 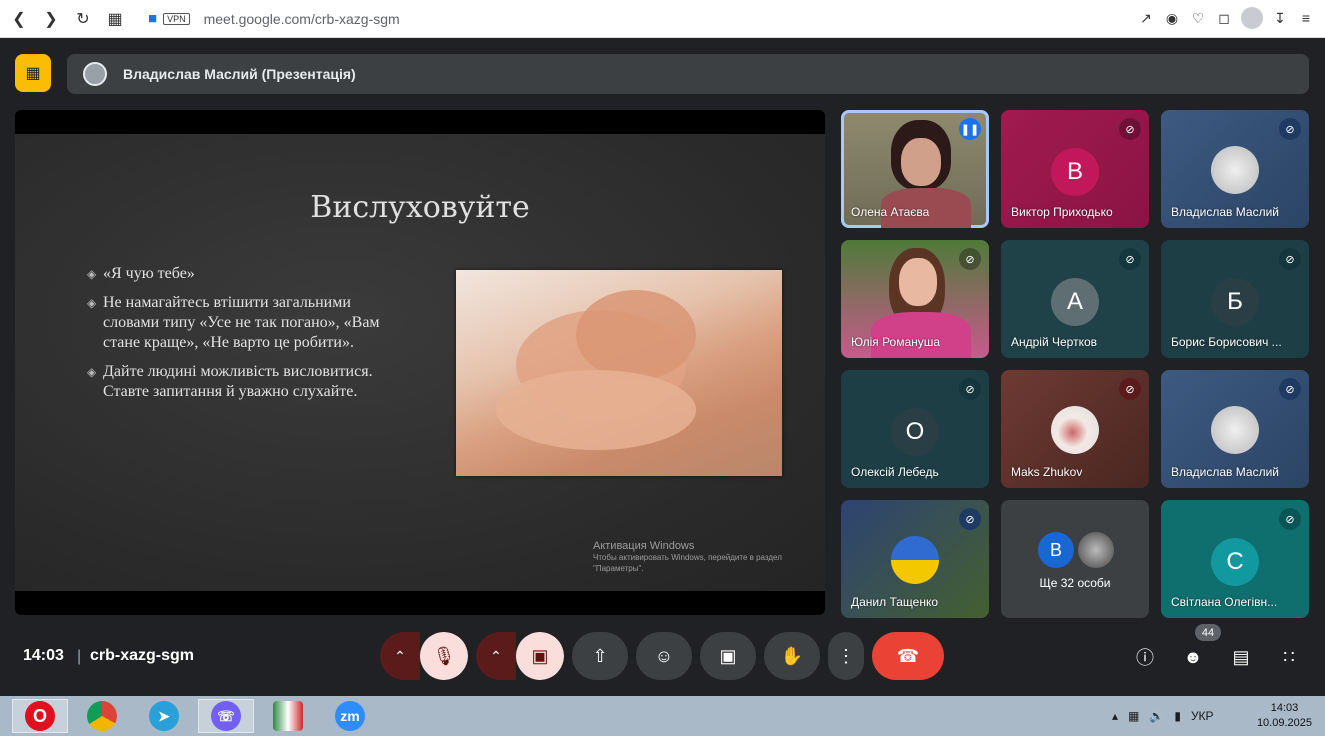 What do you see at coordinates (600, 656) in the screenshot?
I see `present-screen-button: ⇧` at bounding box center [600, 656].